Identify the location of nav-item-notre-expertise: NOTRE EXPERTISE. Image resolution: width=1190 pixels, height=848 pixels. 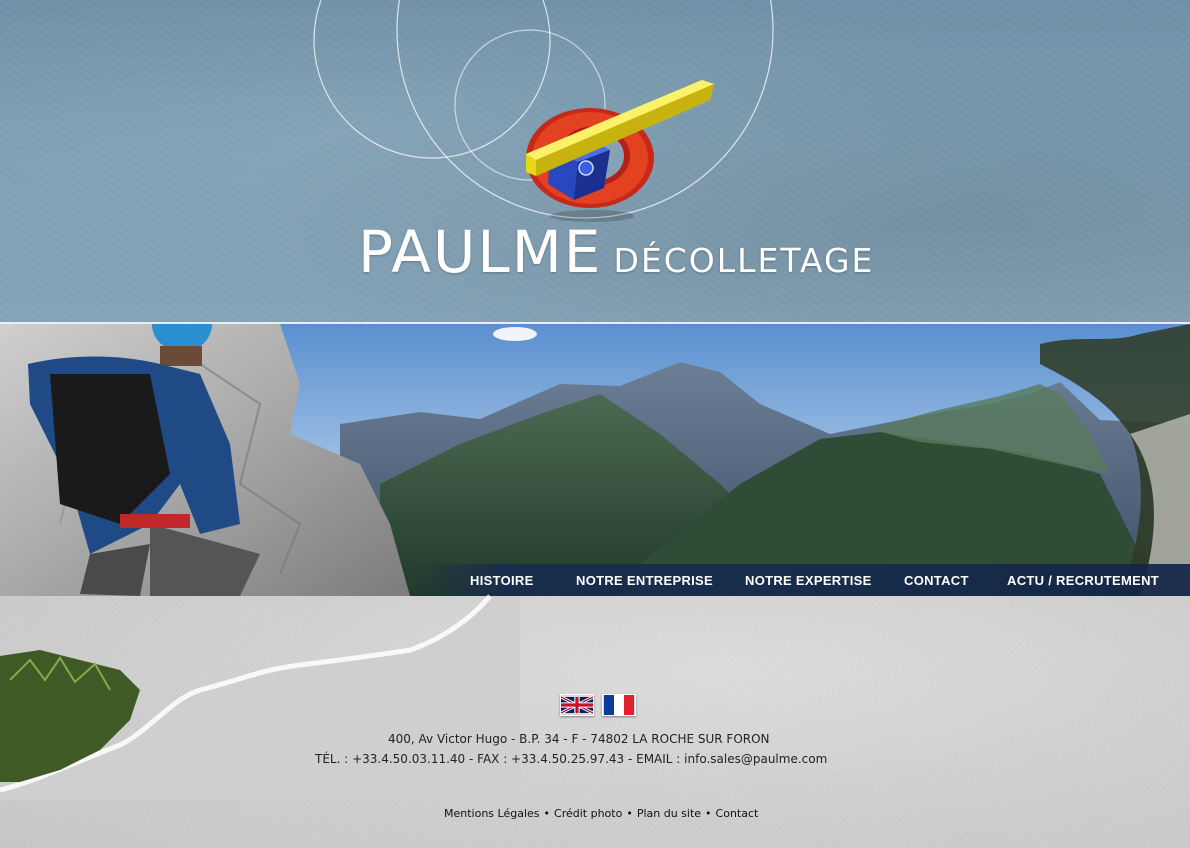
(808, 580).